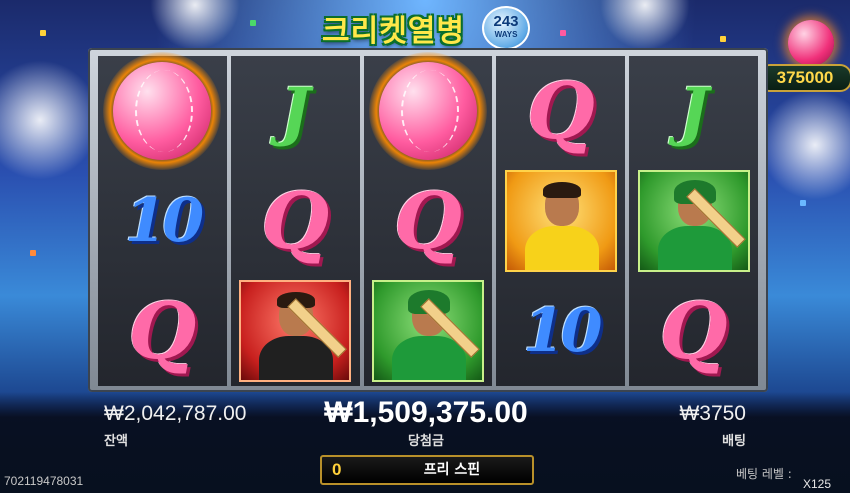 This screenshot has width=850, height=493. What do you see at coordinates (337, 469) in the screenshot?
I see `free-spins-count: 0` at bounding box center [337, 469].